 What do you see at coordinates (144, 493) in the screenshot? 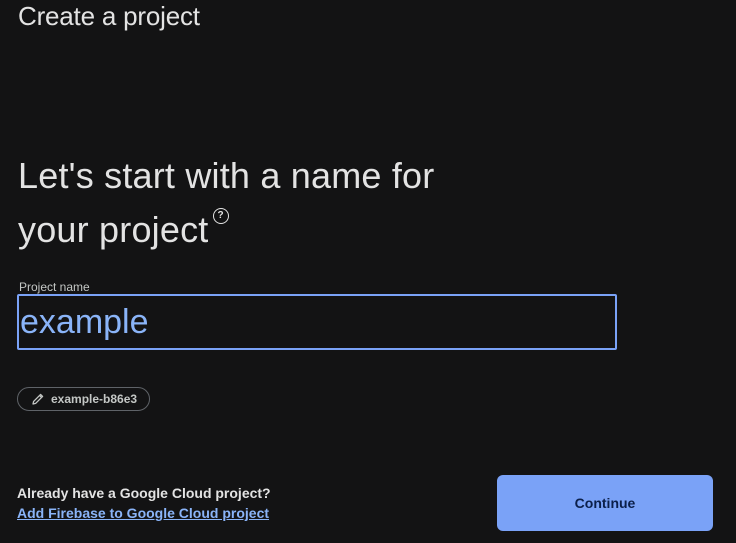
I see `existing-project-question: Already have a Google Cloud project?` at bounding box center [144, 493].